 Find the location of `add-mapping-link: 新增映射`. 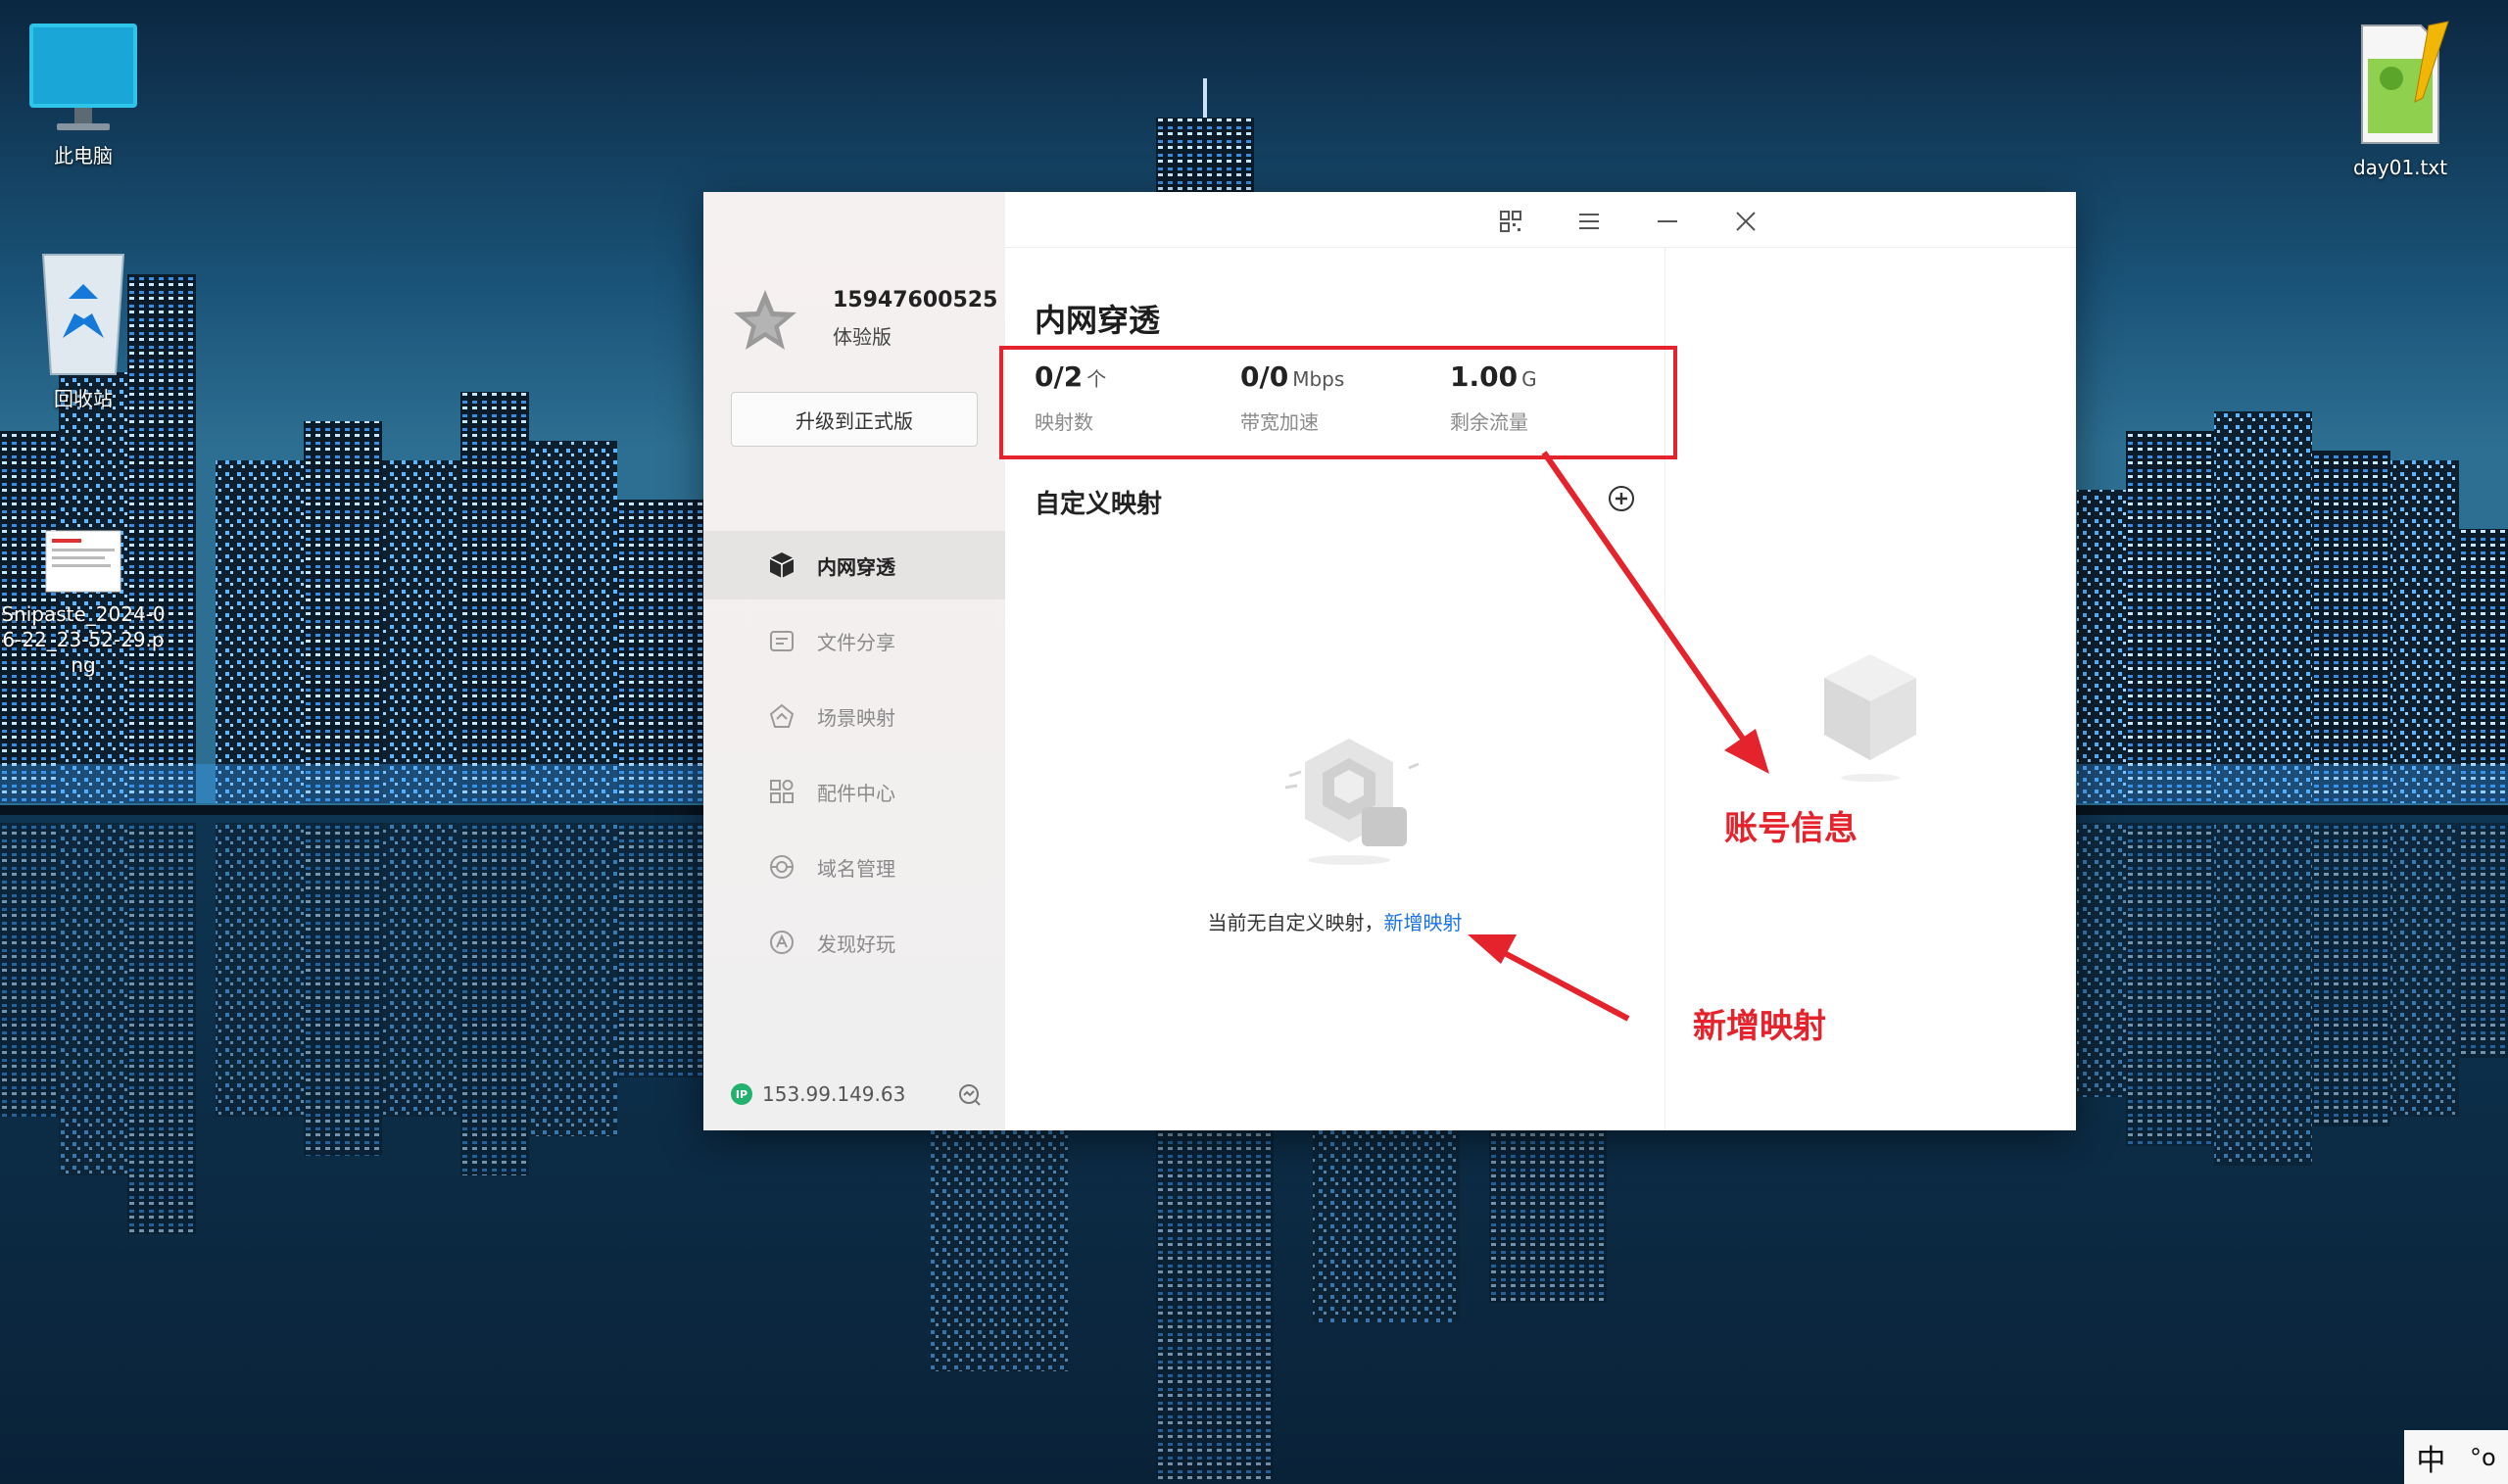

add-mapping-link: 新增映射 is located at coordinates (1423, 922).